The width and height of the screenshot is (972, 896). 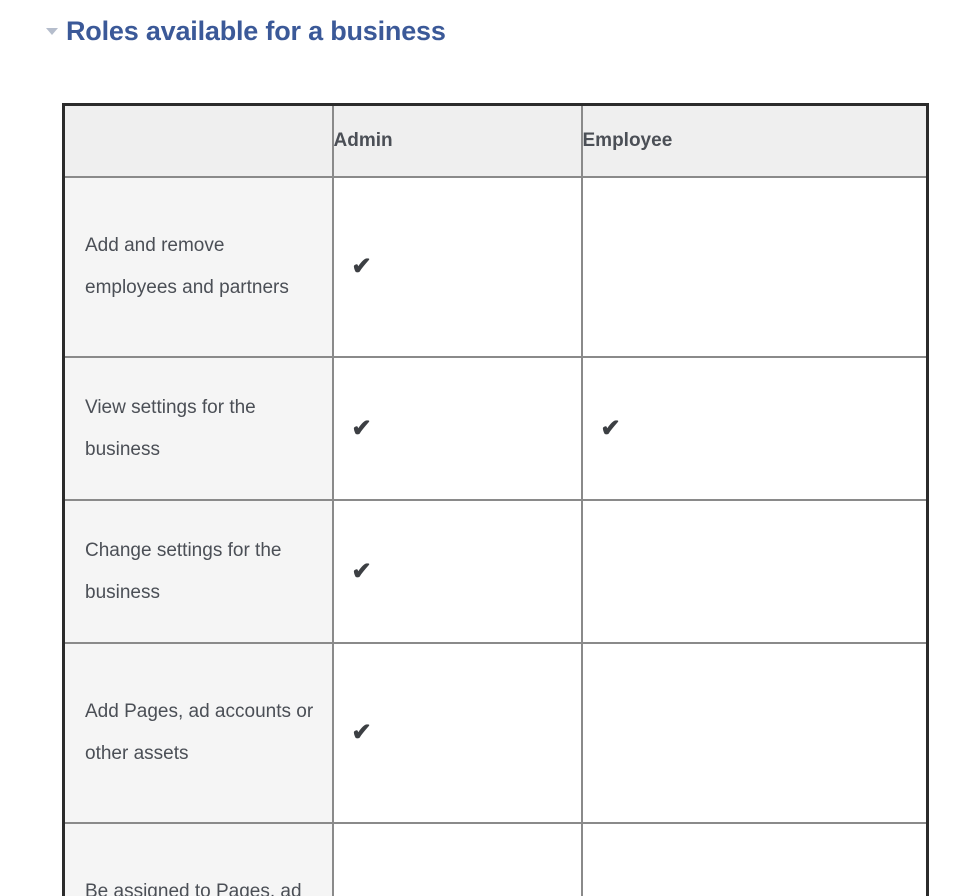 What do you see at coordinates (457, 140) in the screenshot?
I see `column-header-admin: Admin` at bounding box center [457, 140].